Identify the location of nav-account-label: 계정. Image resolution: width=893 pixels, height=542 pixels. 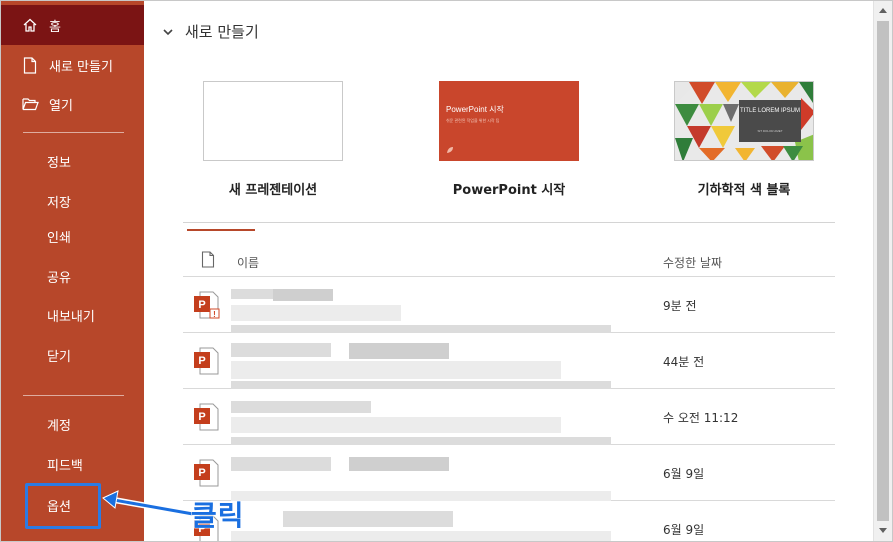
(59, 426).